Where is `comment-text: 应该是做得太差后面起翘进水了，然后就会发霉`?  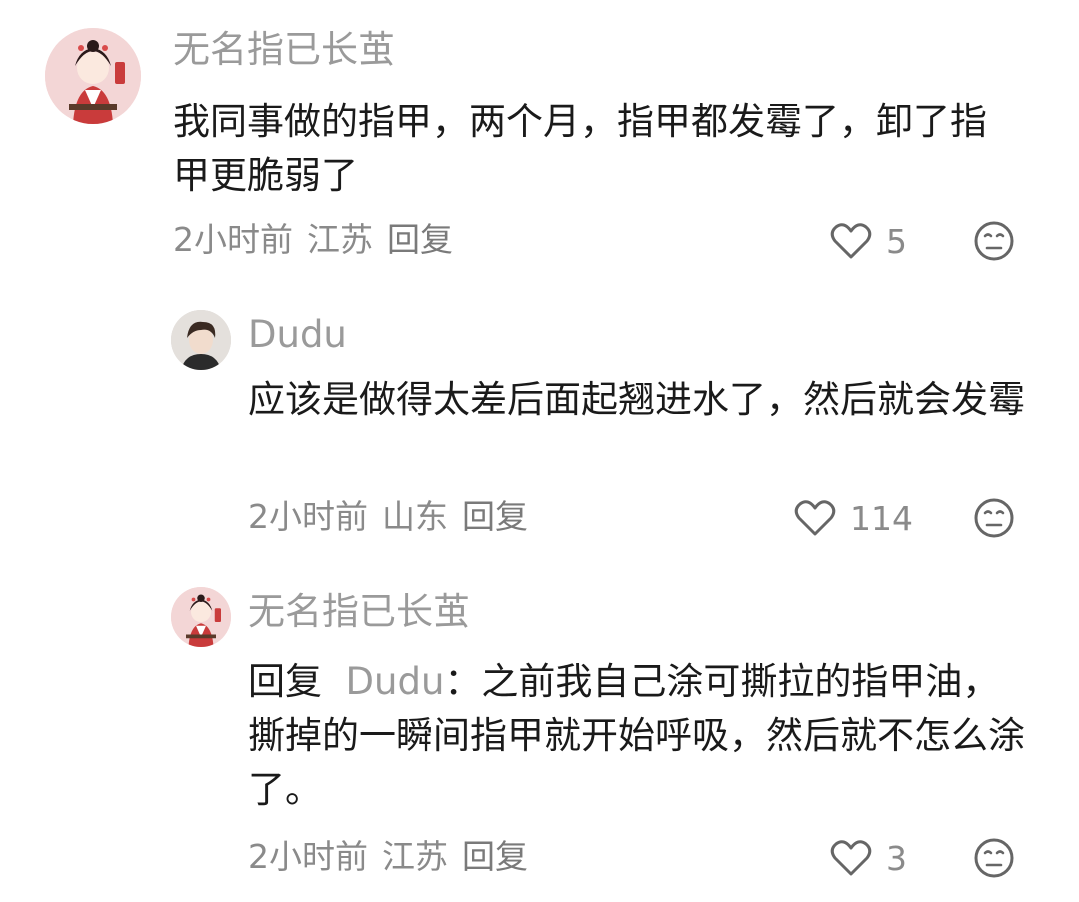 comment-text: 应该是做得太差后面起翘进水了，然后就会发霉 is located at coordinates (636, 399).